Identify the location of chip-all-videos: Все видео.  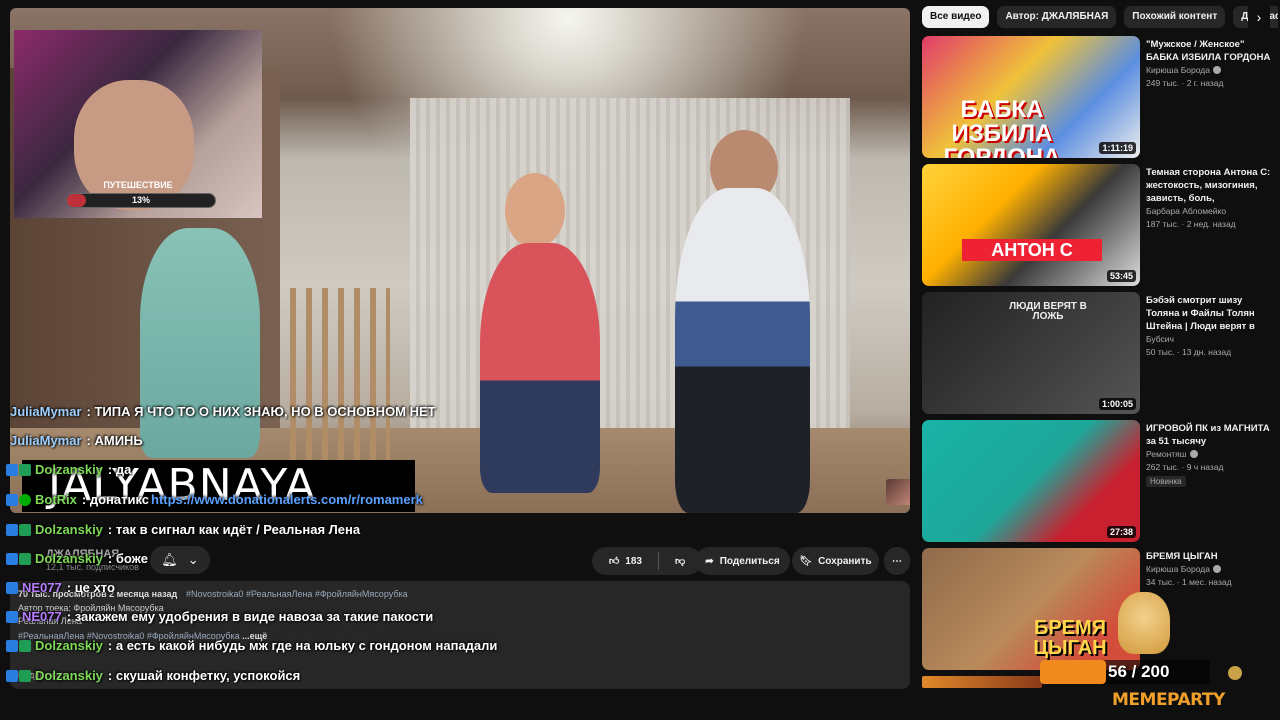
(956, 17).